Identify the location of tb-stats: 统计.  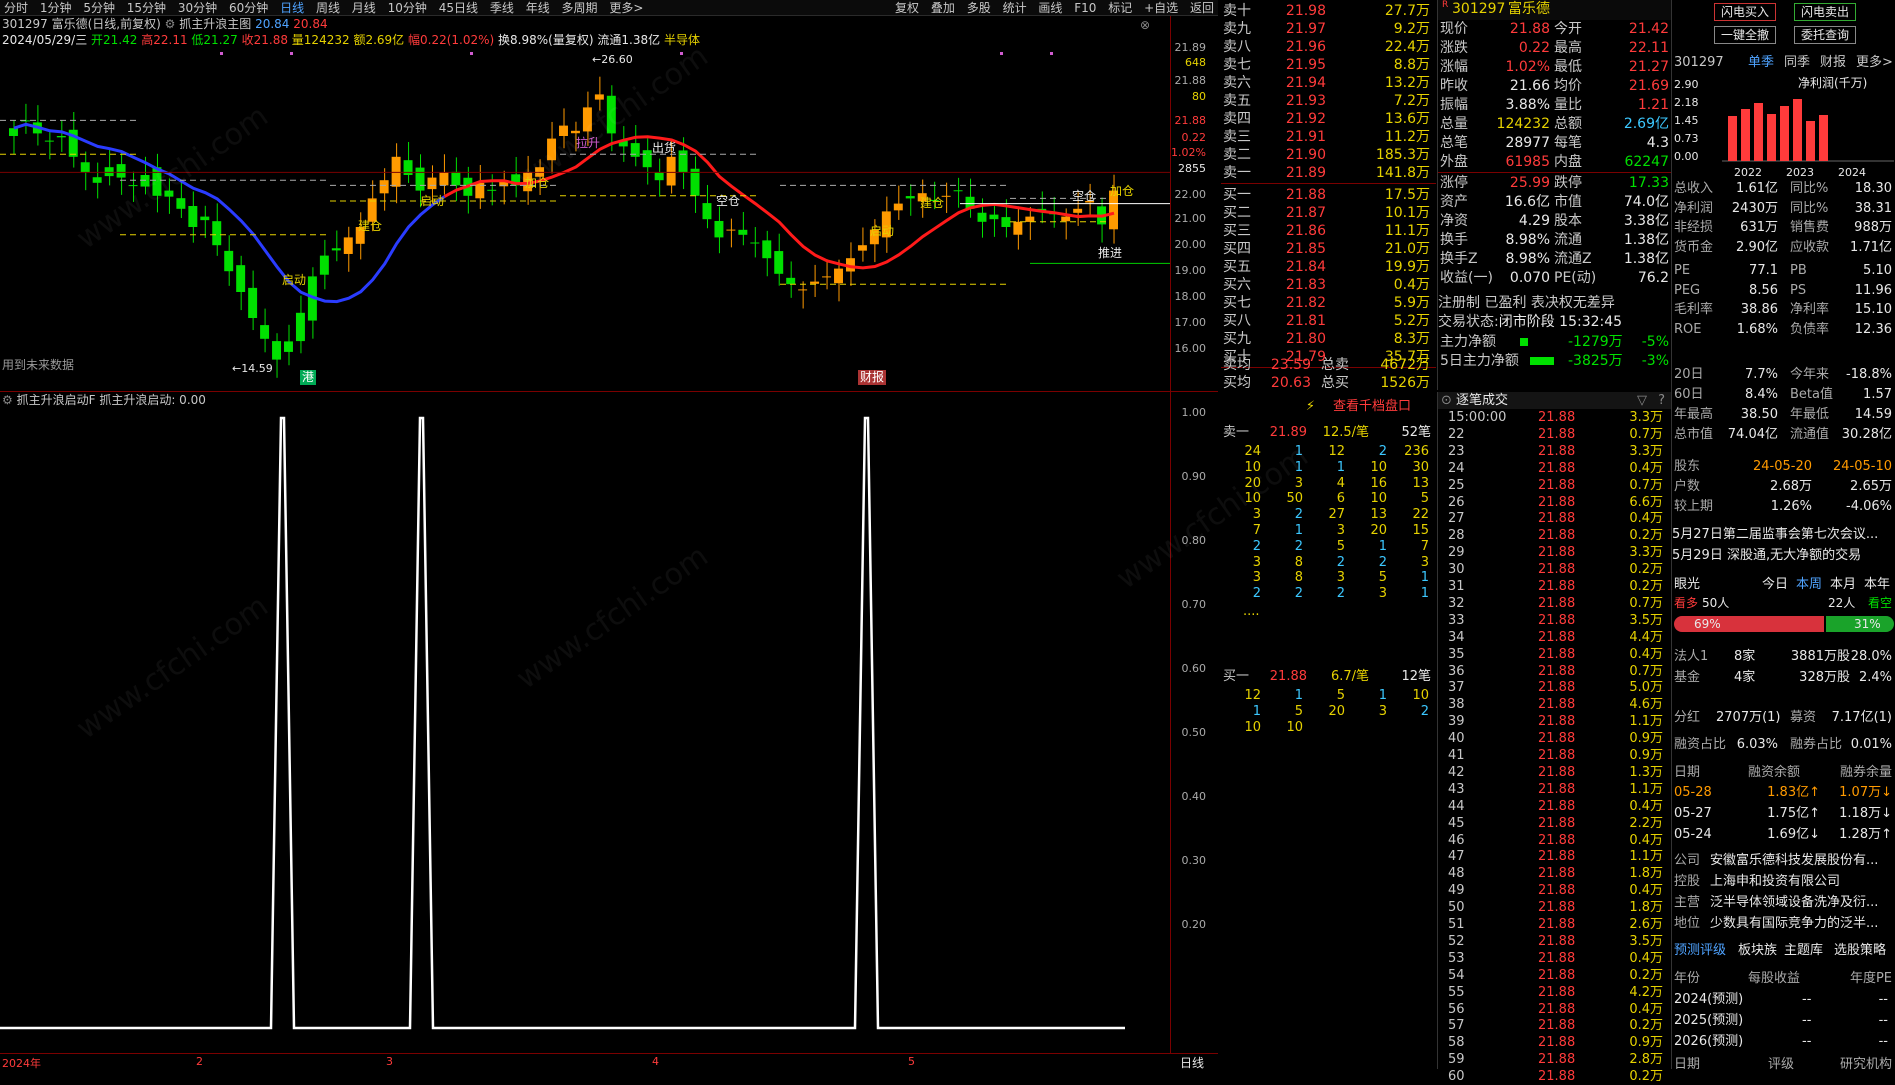
(1015, 7).